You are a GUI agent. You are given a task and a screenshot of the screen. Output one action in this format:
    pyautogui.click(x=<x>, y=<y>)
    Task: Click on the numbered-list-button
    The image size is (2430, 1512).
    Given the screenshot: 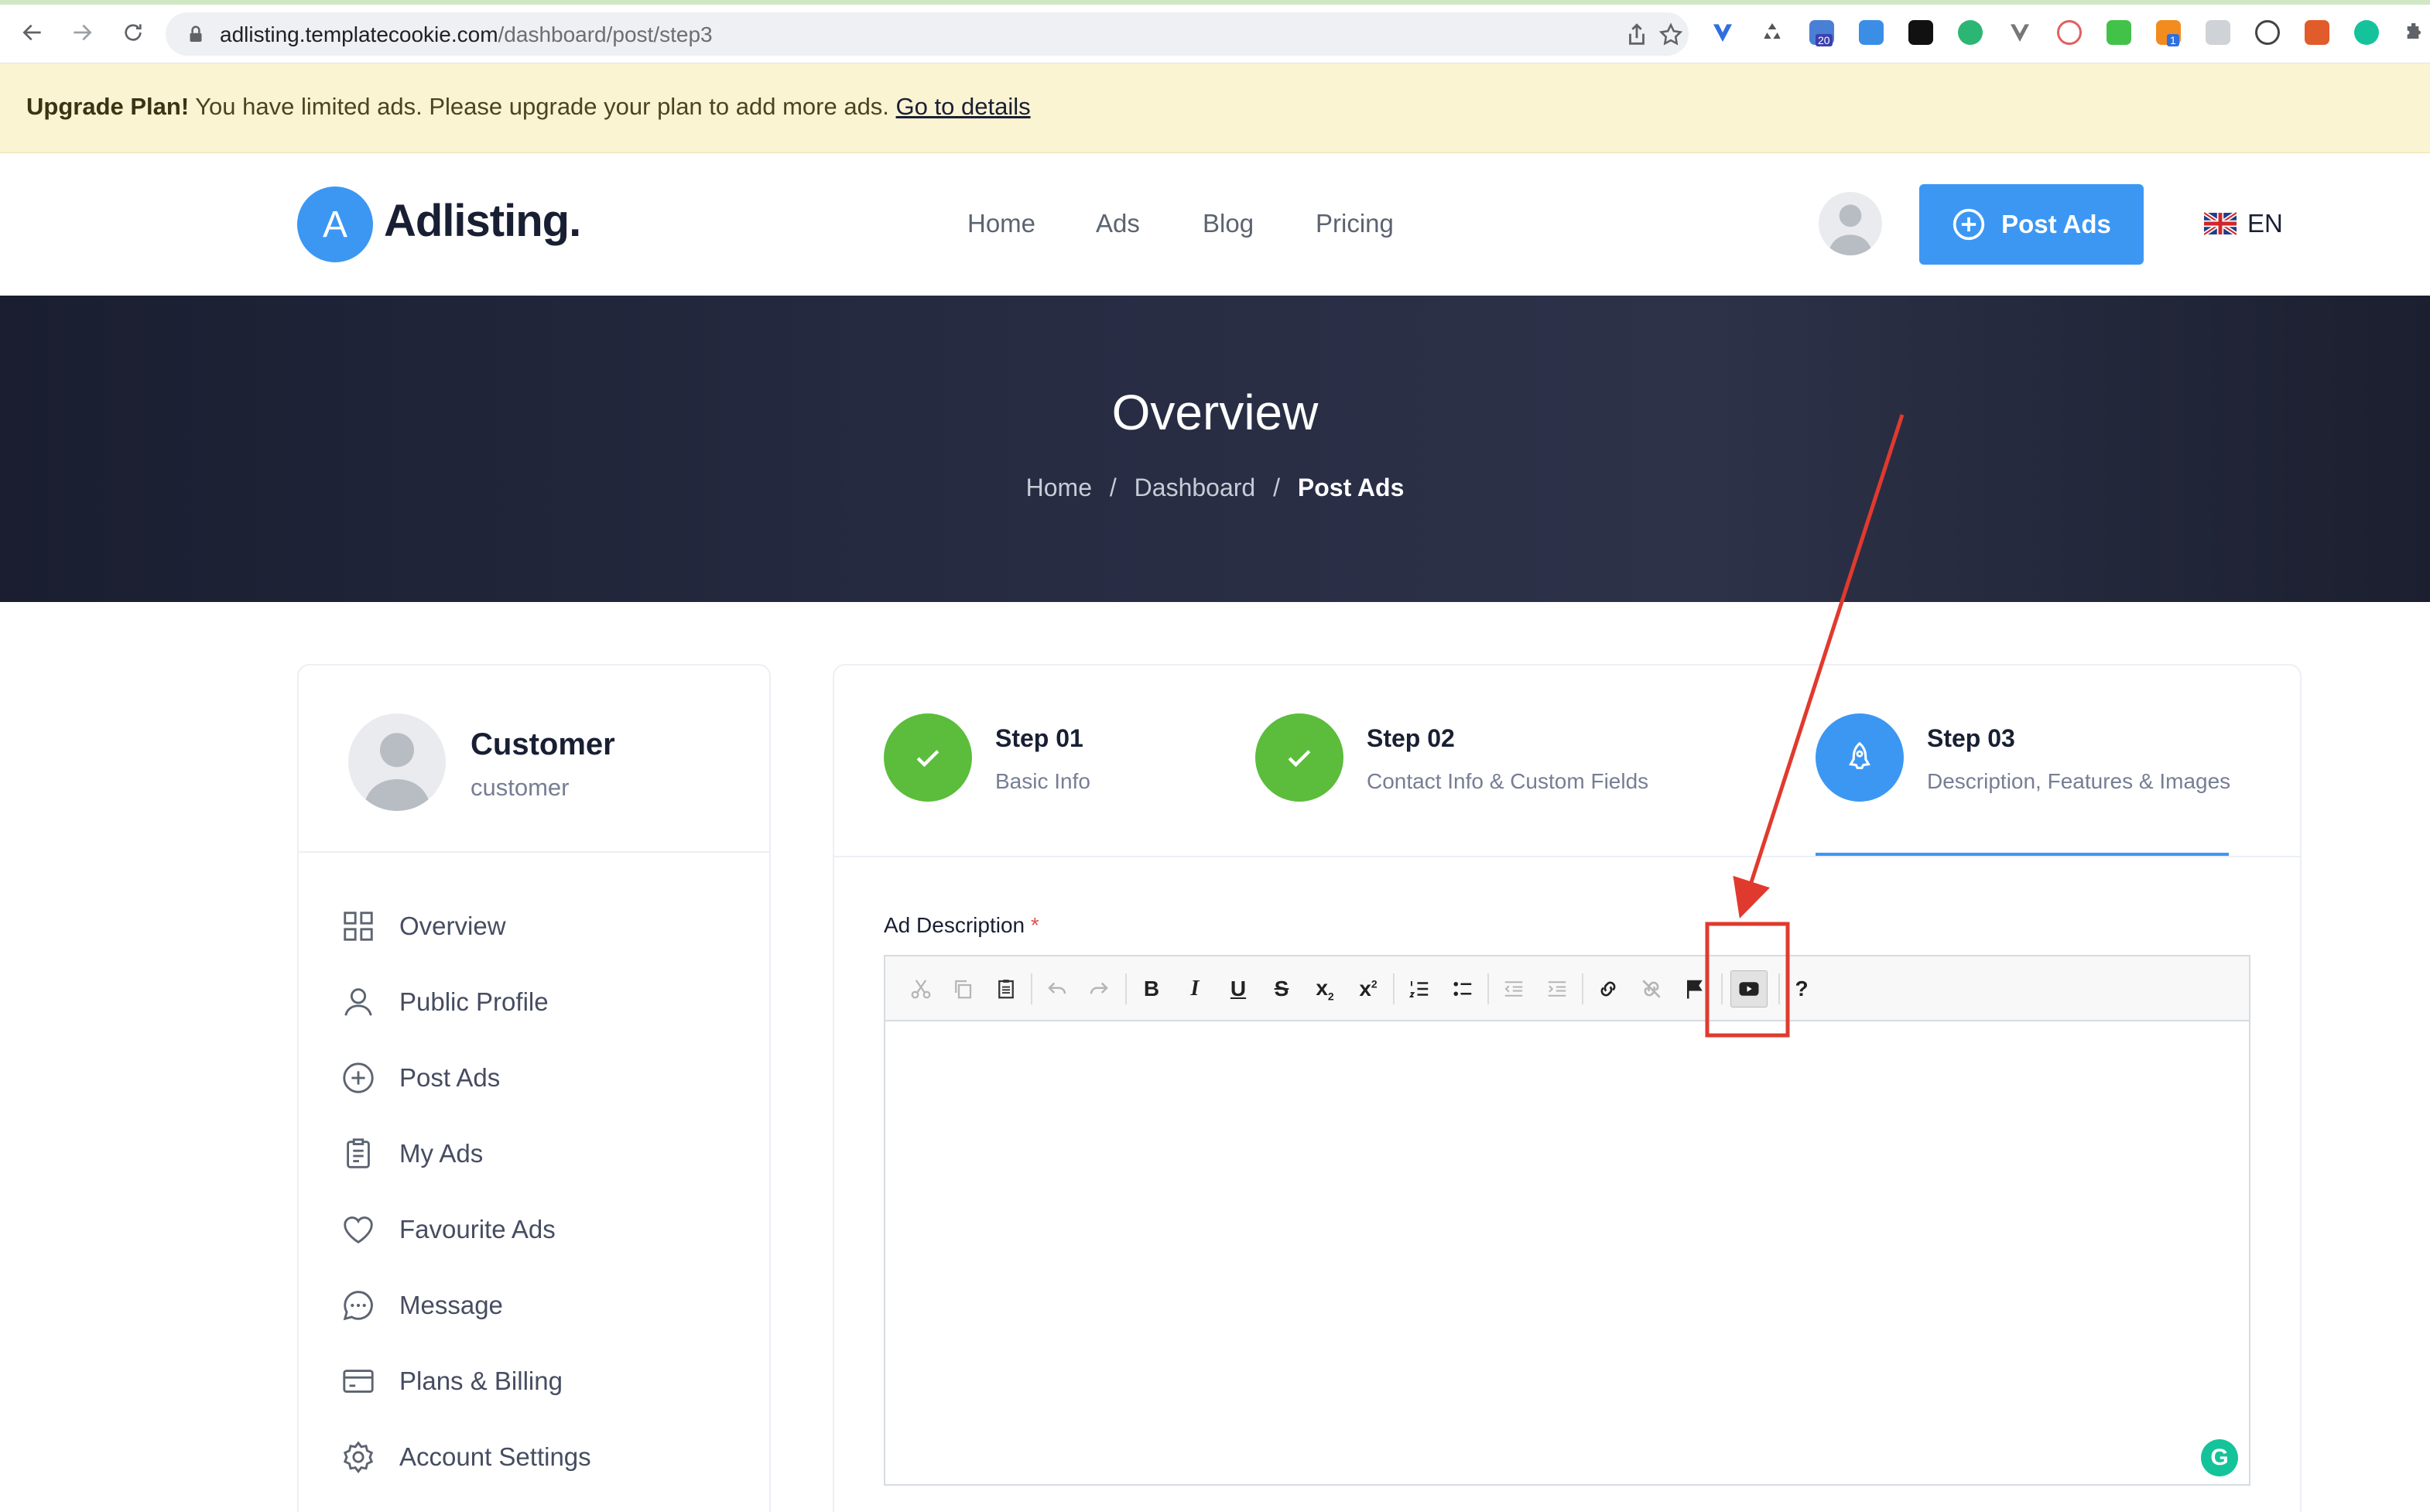 What is the action you would take?
    pyautogui.click(x=1419, y=989)
    